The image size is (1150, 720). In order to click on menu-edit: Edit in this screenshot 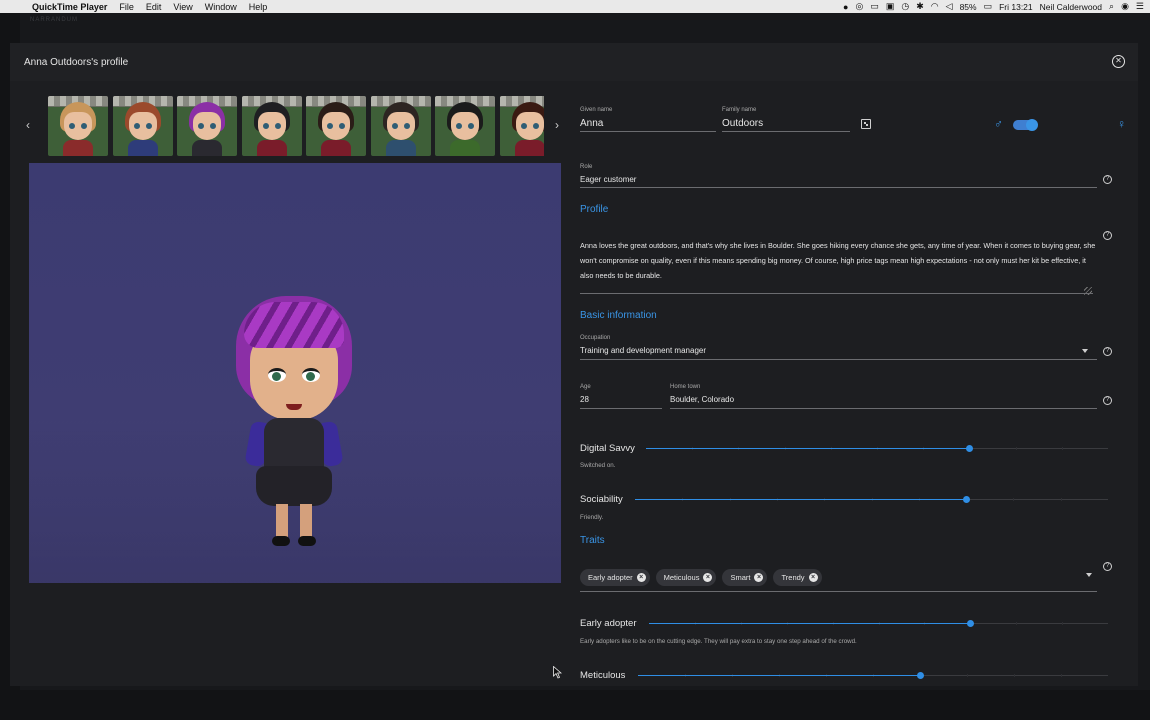, I will do `click(154, 7)`.